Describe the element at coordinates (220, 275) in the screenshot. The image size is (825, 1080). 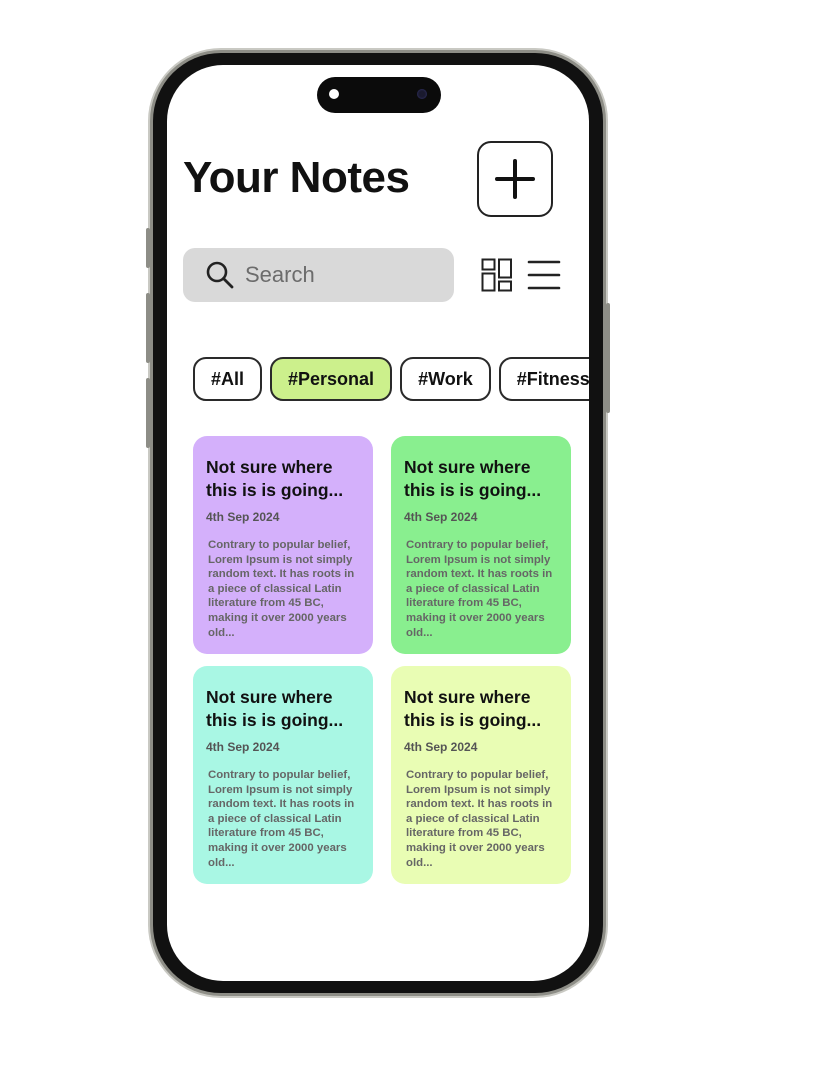
I see `search-icon` at that location.